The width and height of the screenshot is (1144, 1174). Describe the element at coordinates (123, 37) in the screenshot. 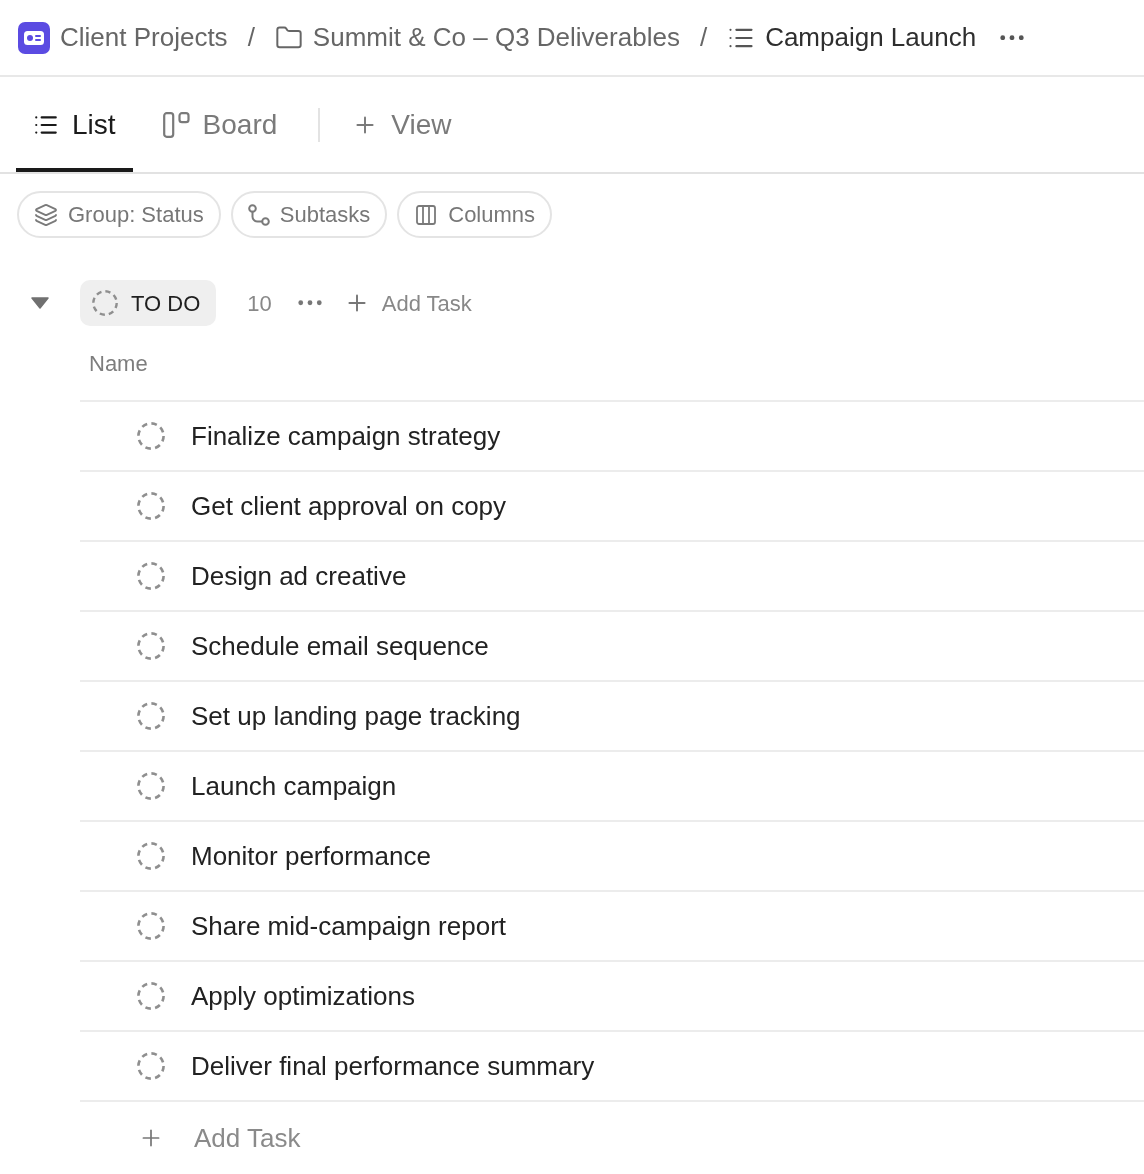

I see `breadcrumb-link: Client Projects` at that location.